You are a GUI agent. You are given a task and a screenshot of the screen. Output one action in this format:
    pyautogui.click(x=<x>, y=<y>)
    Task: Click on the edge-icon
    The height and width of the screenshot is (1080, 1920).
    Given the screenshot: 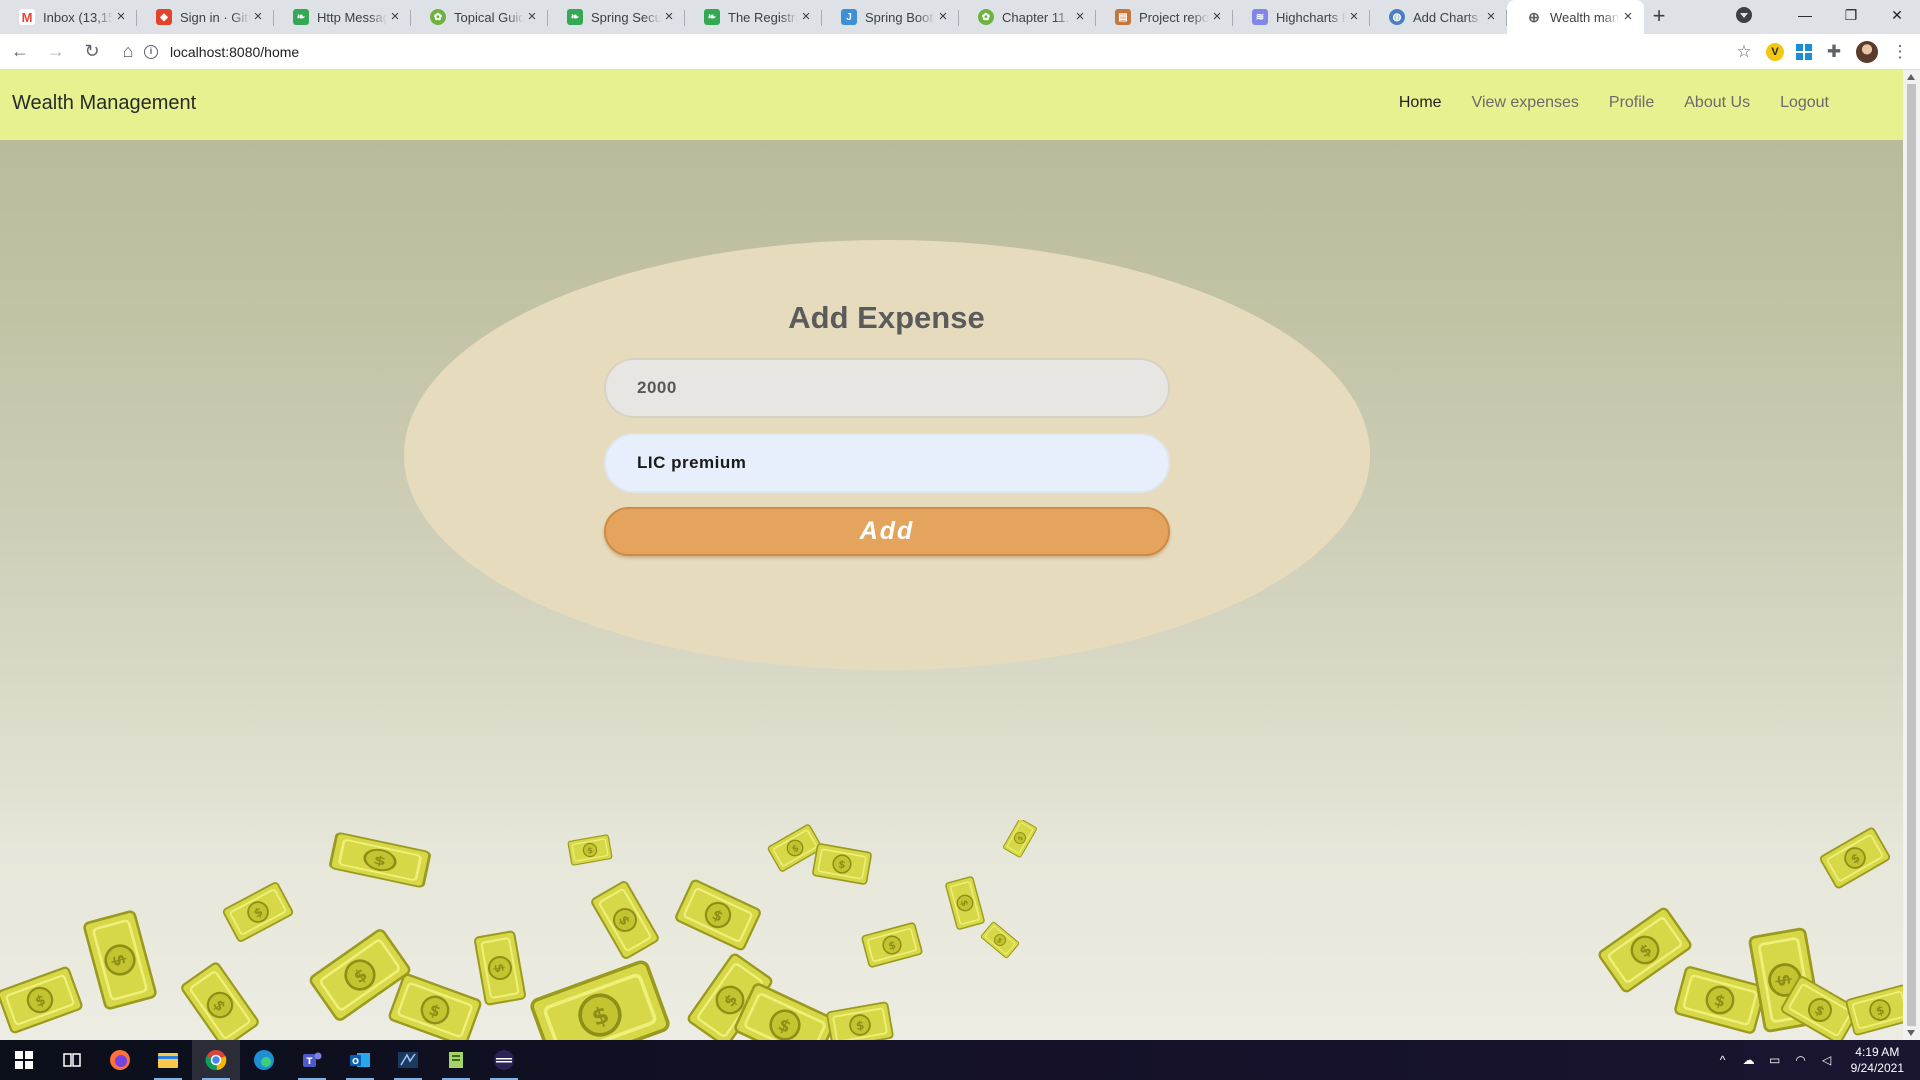 What is the action you would take?
    pyautogui.click(x=264, y=1060)
    